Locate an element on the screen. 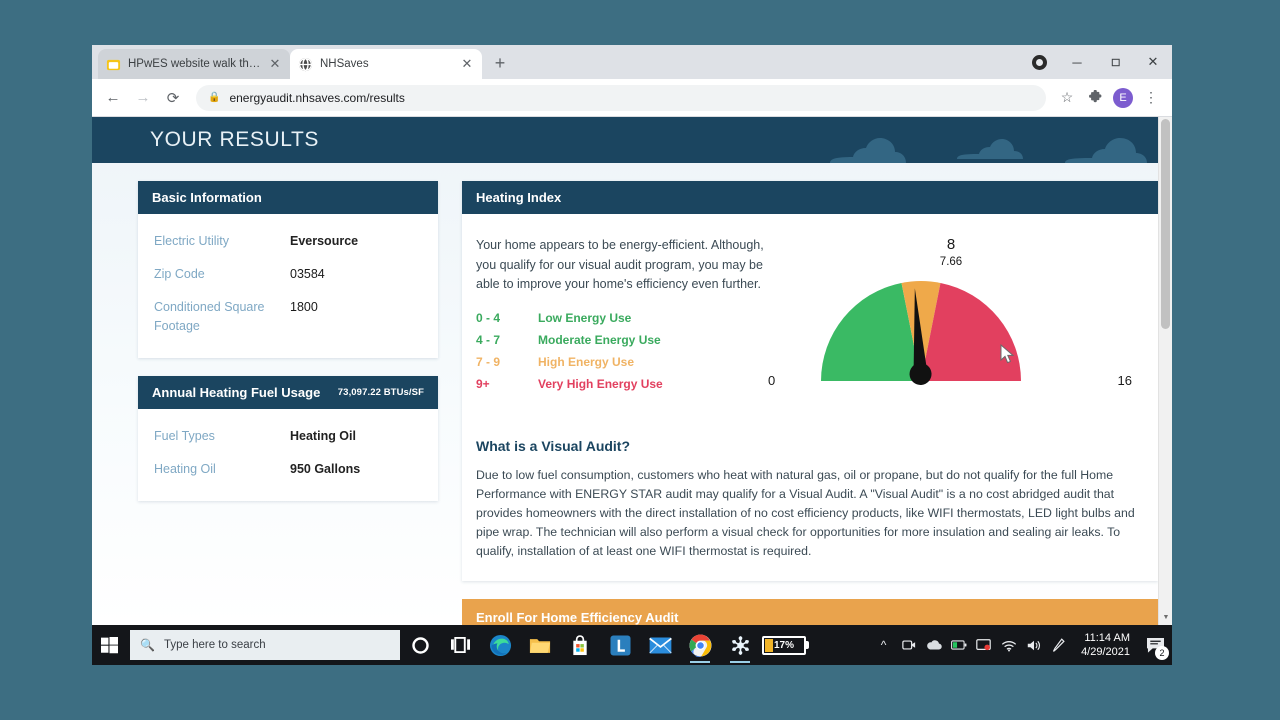 This screenshot has width=1280, height=720. battery-widget: 17% is located at coordinates (785, 645).